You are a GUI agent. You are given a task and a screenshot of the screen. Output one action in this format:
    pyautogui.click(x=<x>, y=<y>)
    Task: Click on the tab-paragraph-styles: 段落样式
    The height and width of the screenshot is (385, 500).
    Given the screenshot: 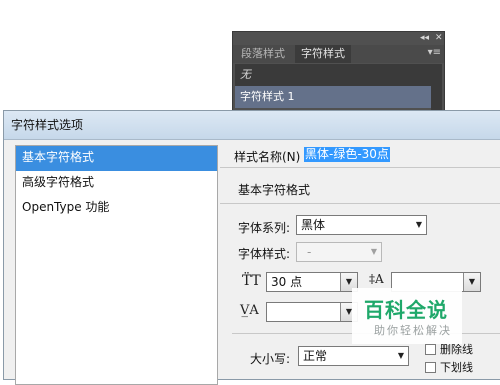 What is the action you would take?
    pyautogui.click(x=263, y=54)
    